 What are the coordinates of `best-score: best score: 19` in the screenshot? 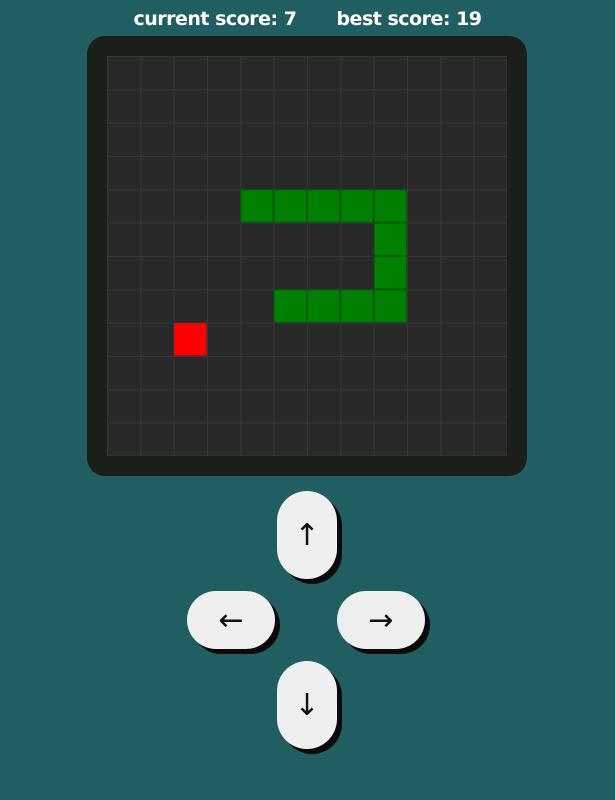 It's located at (409, 19).